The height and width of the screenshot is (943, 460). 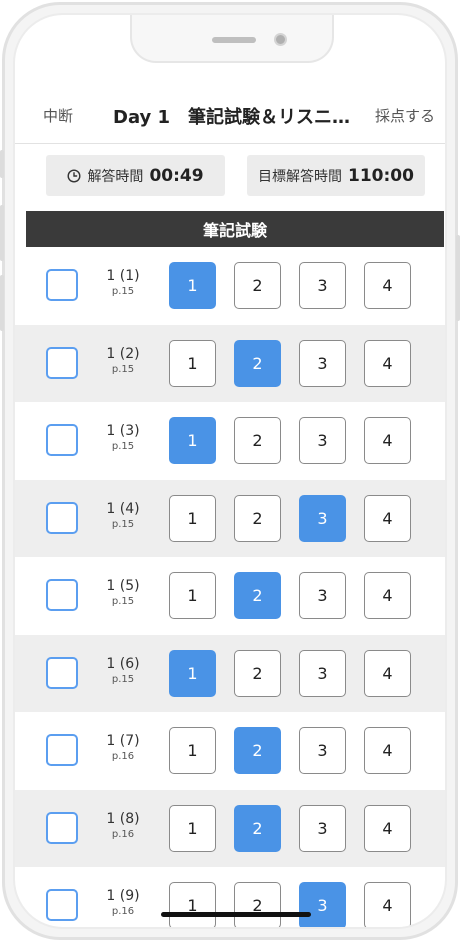 What do you see at coordinates (123, 353) in the screenshot?
I see `question-number: 1 (2)` at bounding box center [123, 353].